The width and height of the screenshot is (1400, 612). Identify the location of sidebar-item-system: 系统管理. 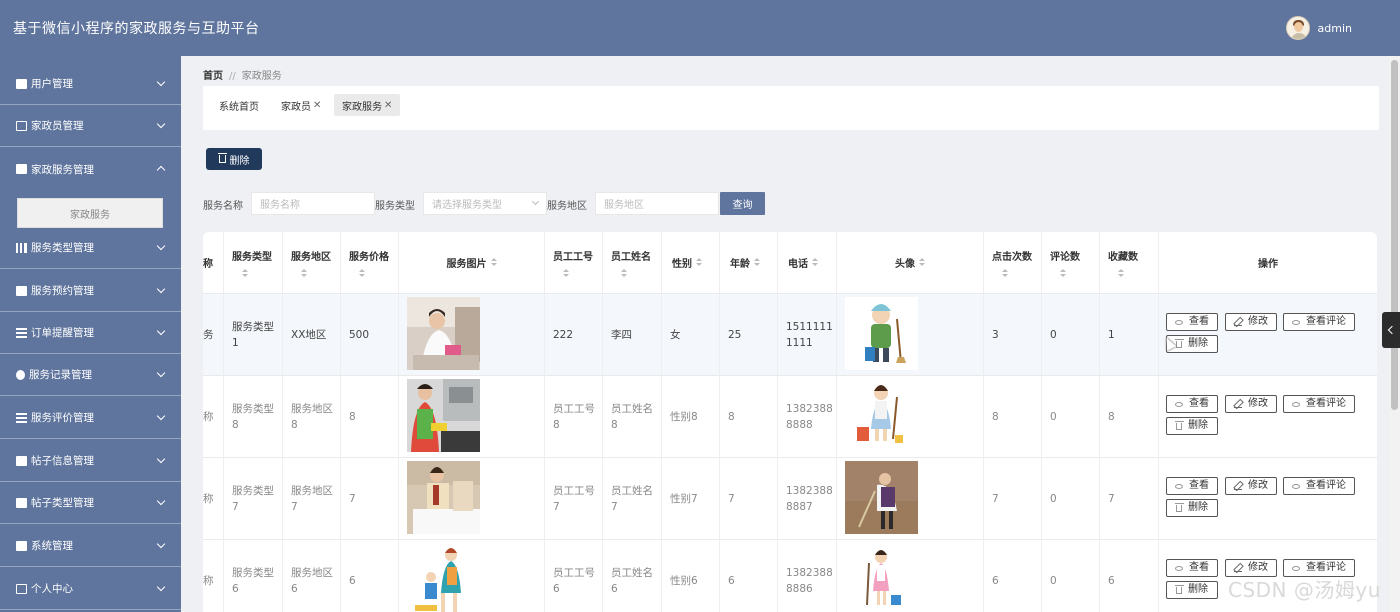
(90, 546).